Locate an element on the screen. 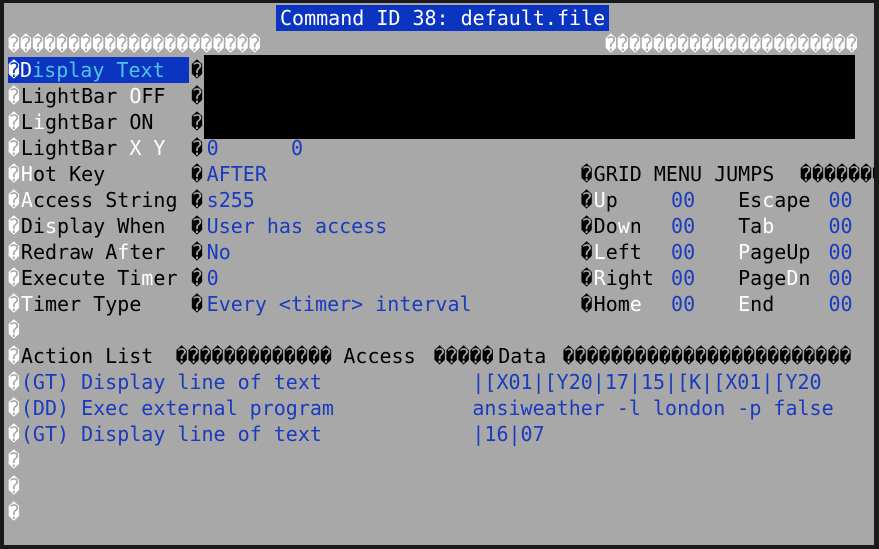 The width and height of the screenshot is (879, 549). window-title: Command ID 38: default.file is located at coordinates (443, 18).